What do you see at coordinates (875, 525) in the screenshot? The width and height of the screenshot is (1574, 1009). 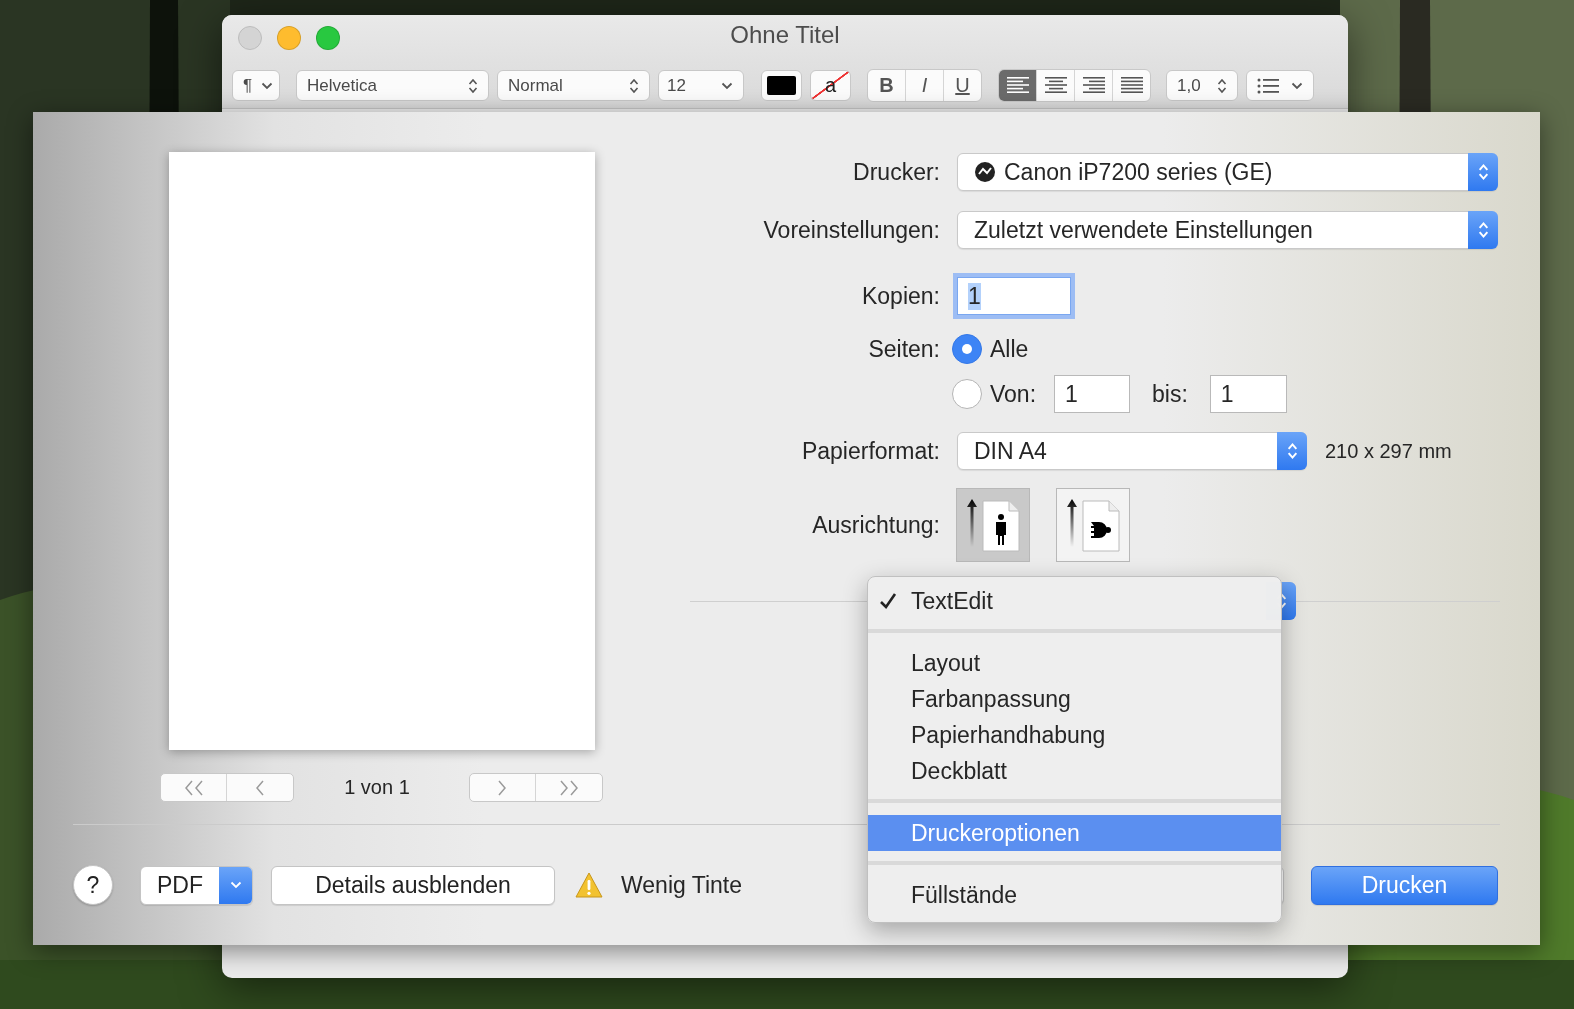 I see `field-label: Ausrichtung:` at bounding box center [875, 525].